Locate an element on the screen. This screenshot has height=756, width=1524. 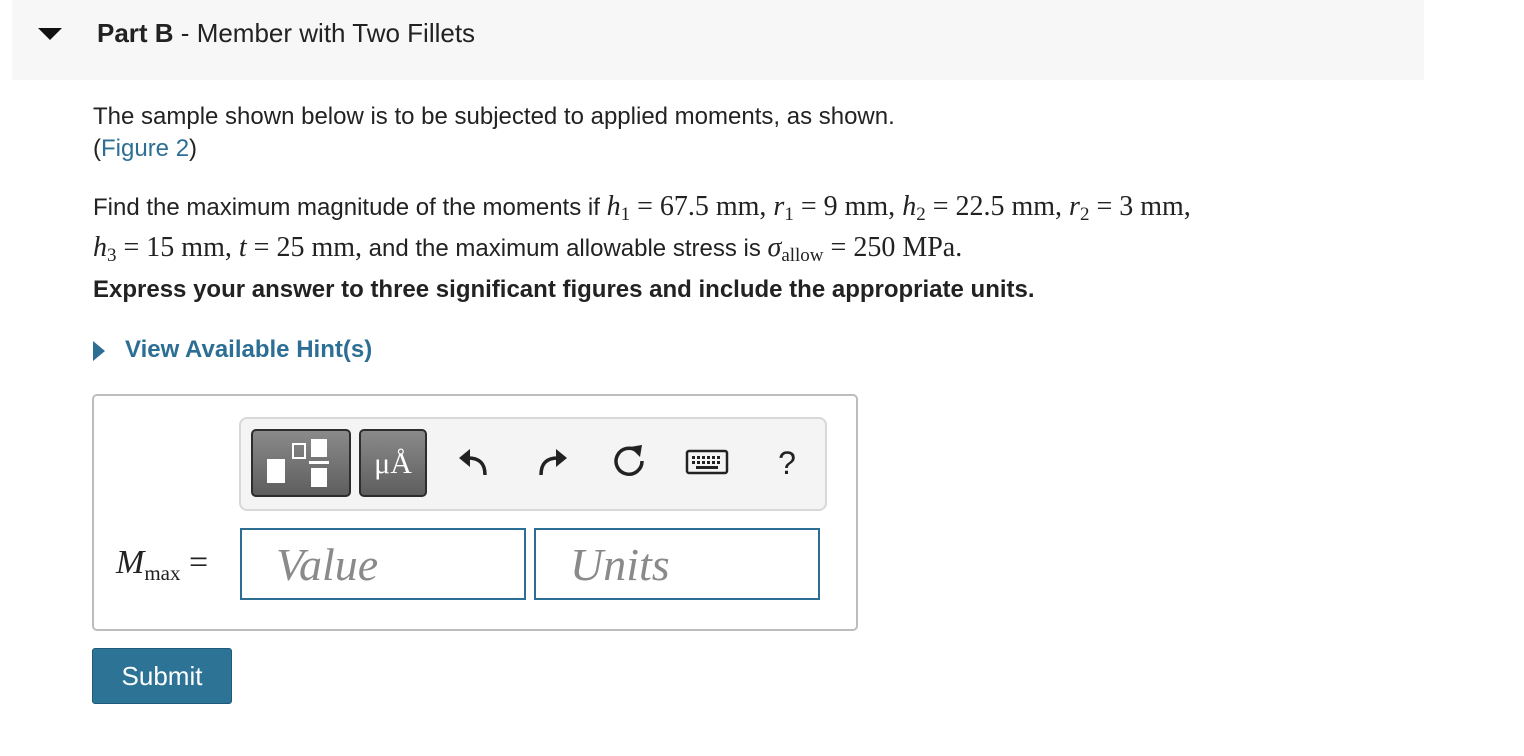
fraction-templates-icon is located at coordinates (298, 463).